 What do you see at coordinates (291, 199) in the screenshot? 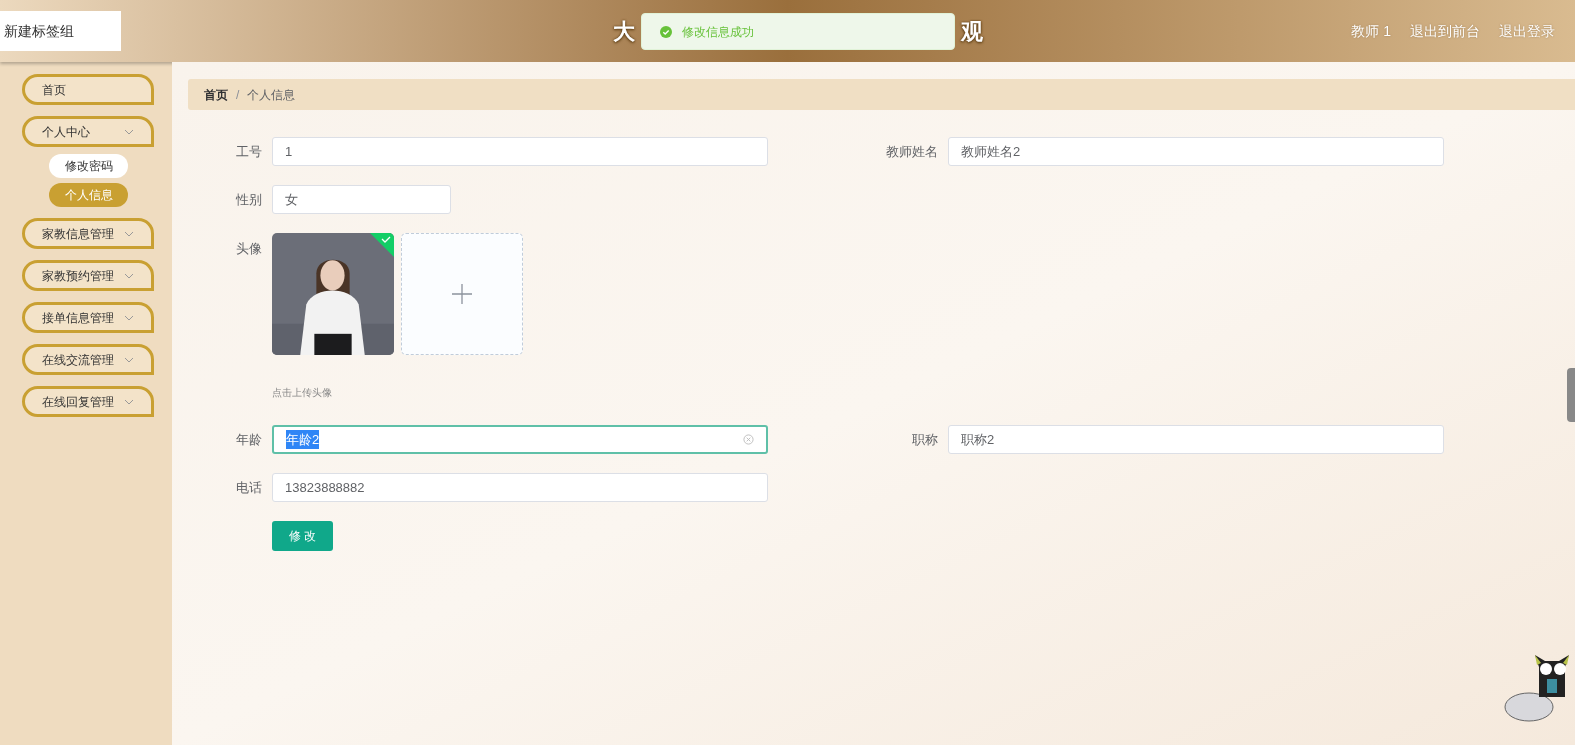
I see `field-value: 女` at bounding box center [291, 199].